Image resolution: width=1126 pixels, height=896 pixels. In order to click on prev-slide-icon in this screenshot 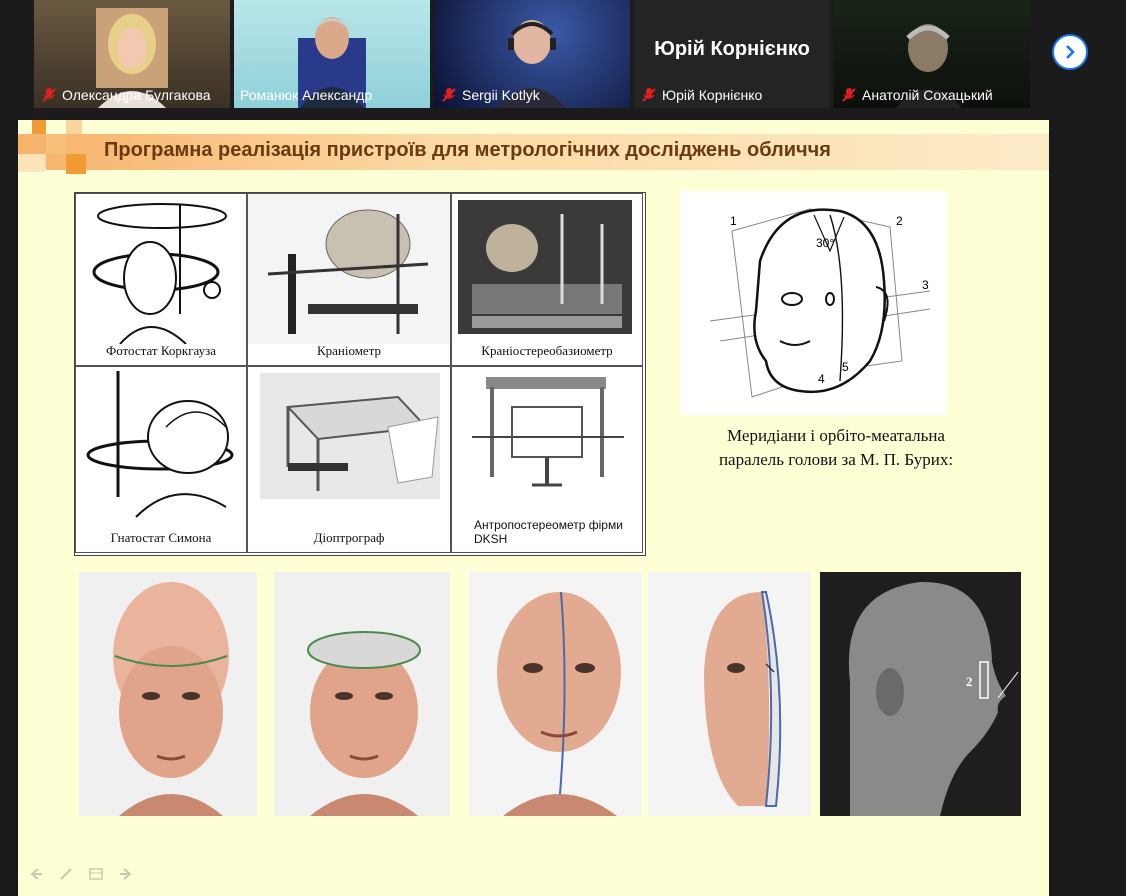, I will do `click(36, 876)`.